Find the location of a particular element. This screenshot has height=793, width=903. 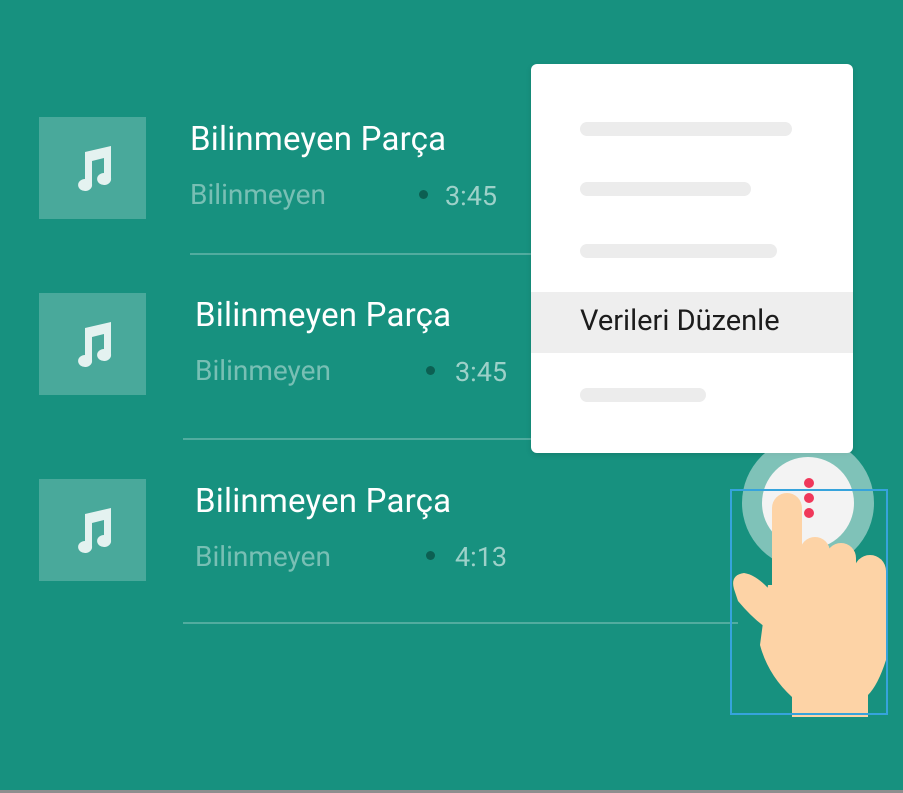

track-duration: 4:13 is located at coordinates (481, 557).